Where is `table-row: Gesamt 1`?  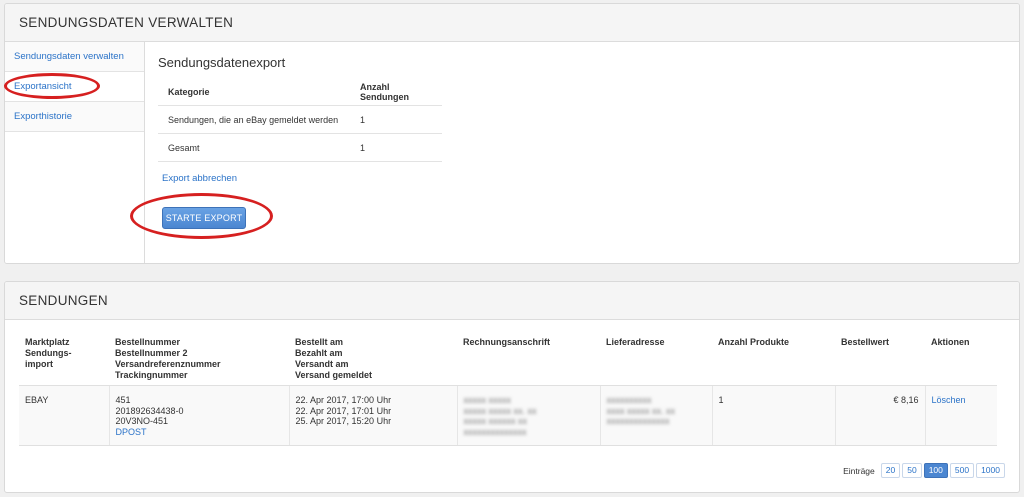
table-row: Gesamt 1 is located at coordinates (300, 147).